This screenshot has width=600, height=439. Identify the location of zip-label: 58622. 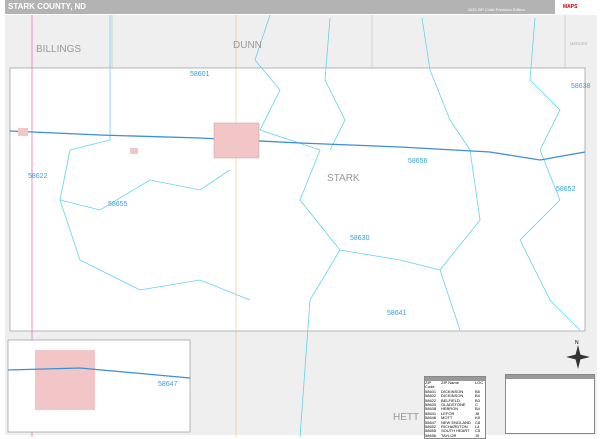
(38, 176).